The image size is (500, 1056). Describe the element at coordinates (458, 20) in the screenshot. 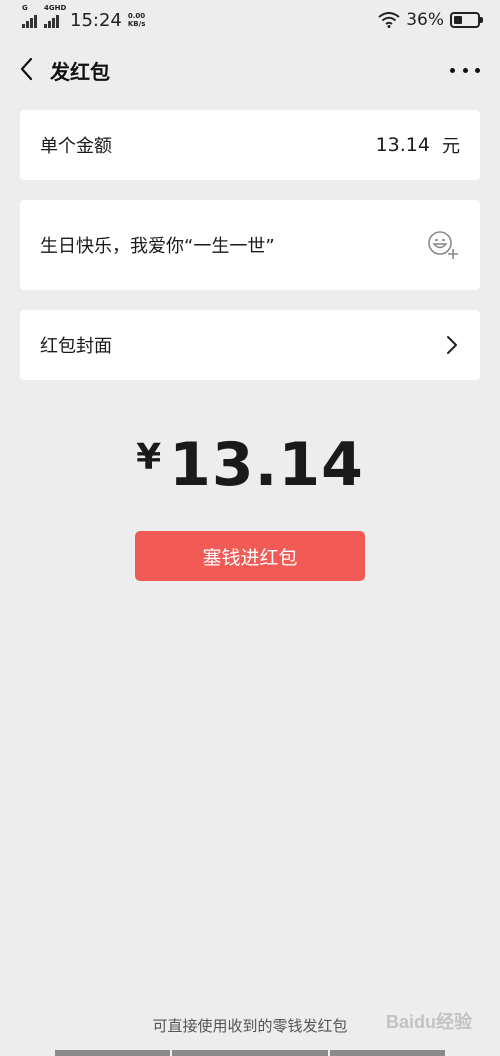

I see `battery-fill` at that location.